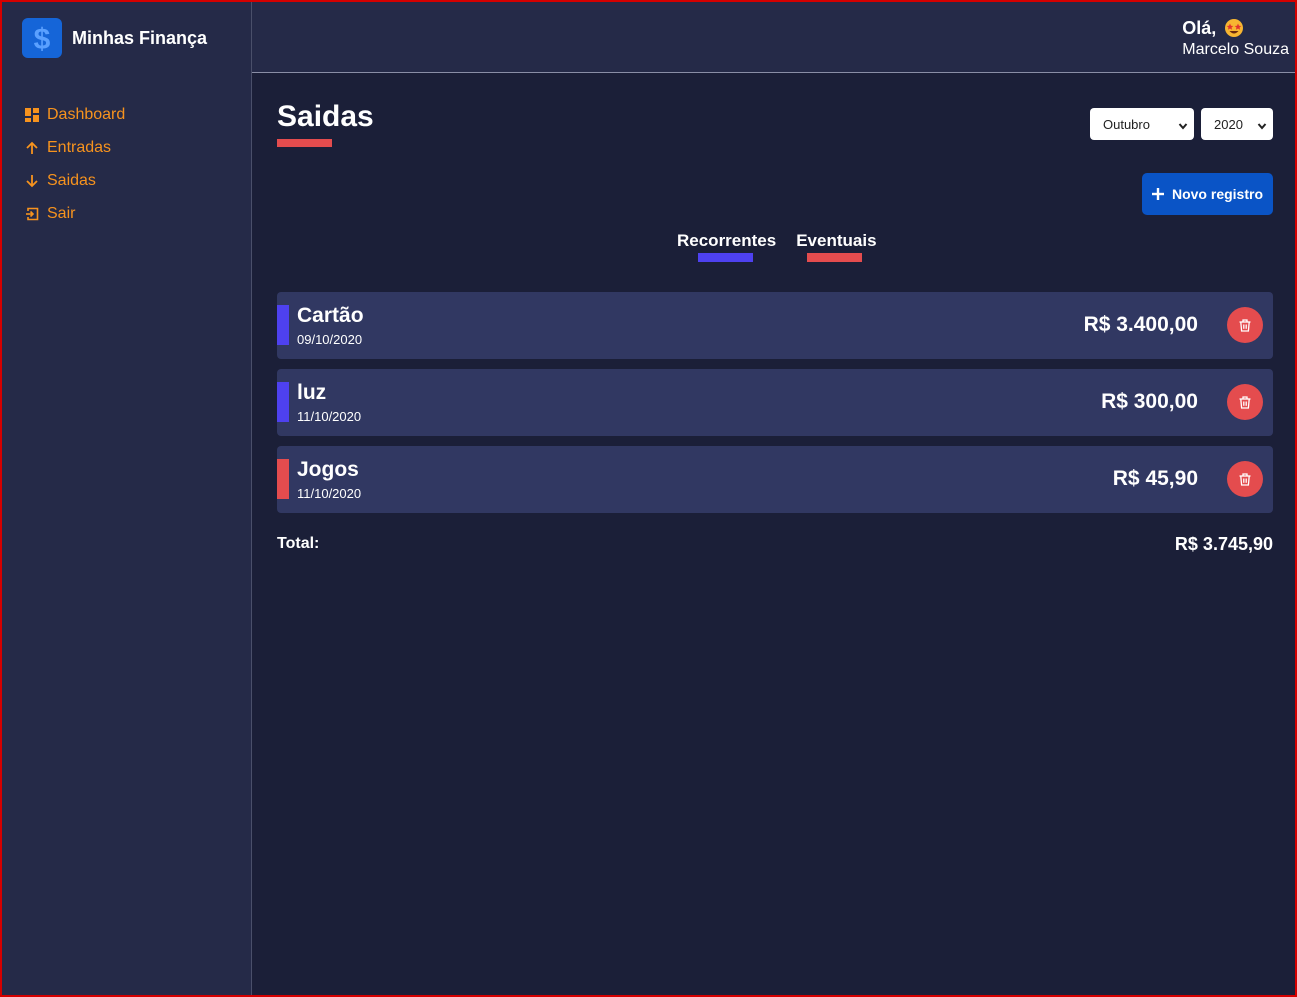 This screenshot has width=1297, height=997. What do you see at coordinates (1199, 27) in the screenshot?
I see `greeting-text: Olá,` at bounding box center [1199, 27].